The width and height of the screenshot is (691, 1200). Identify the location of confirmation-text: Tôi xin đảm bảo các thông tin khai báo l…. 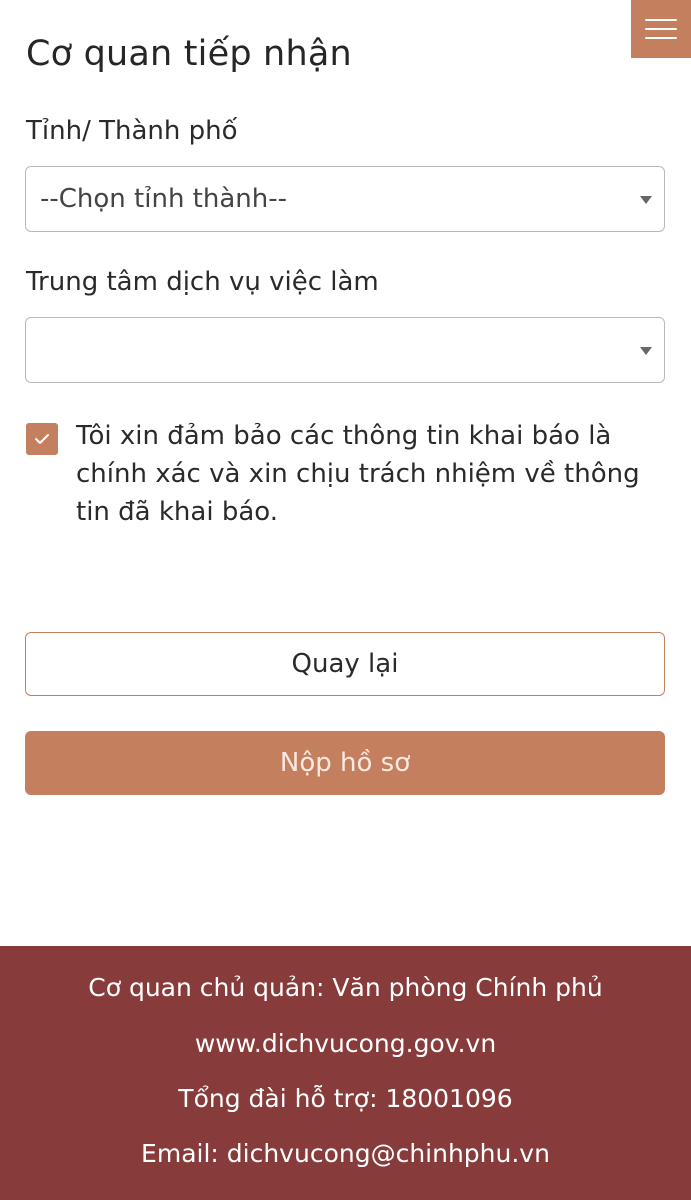
(358, 474).